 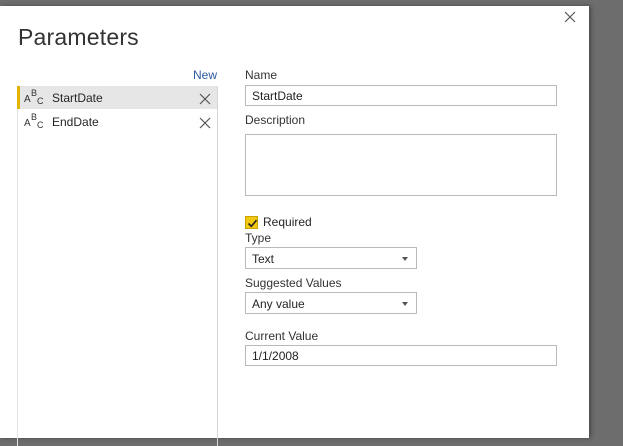 I want to click on checkmark-icon, so click(x=252, y=223).